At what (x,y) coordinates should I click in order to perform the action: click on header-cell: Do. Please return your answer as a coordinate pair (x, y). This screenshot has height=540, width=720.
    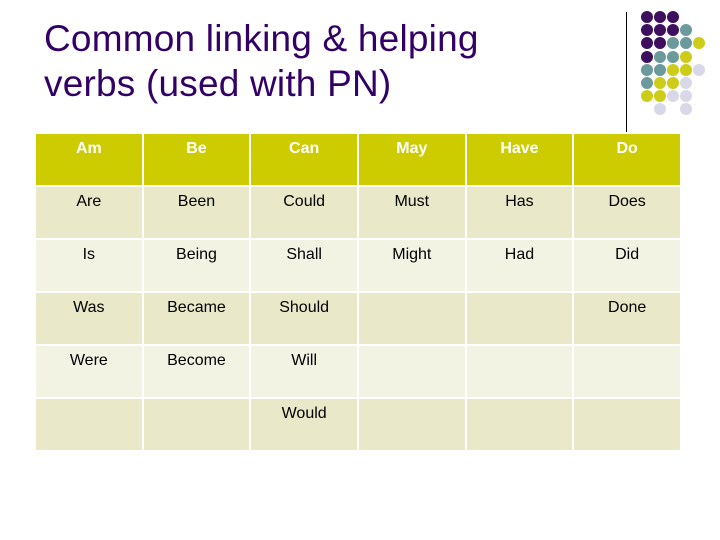
    Looking at the image, I should click on (627, 159).